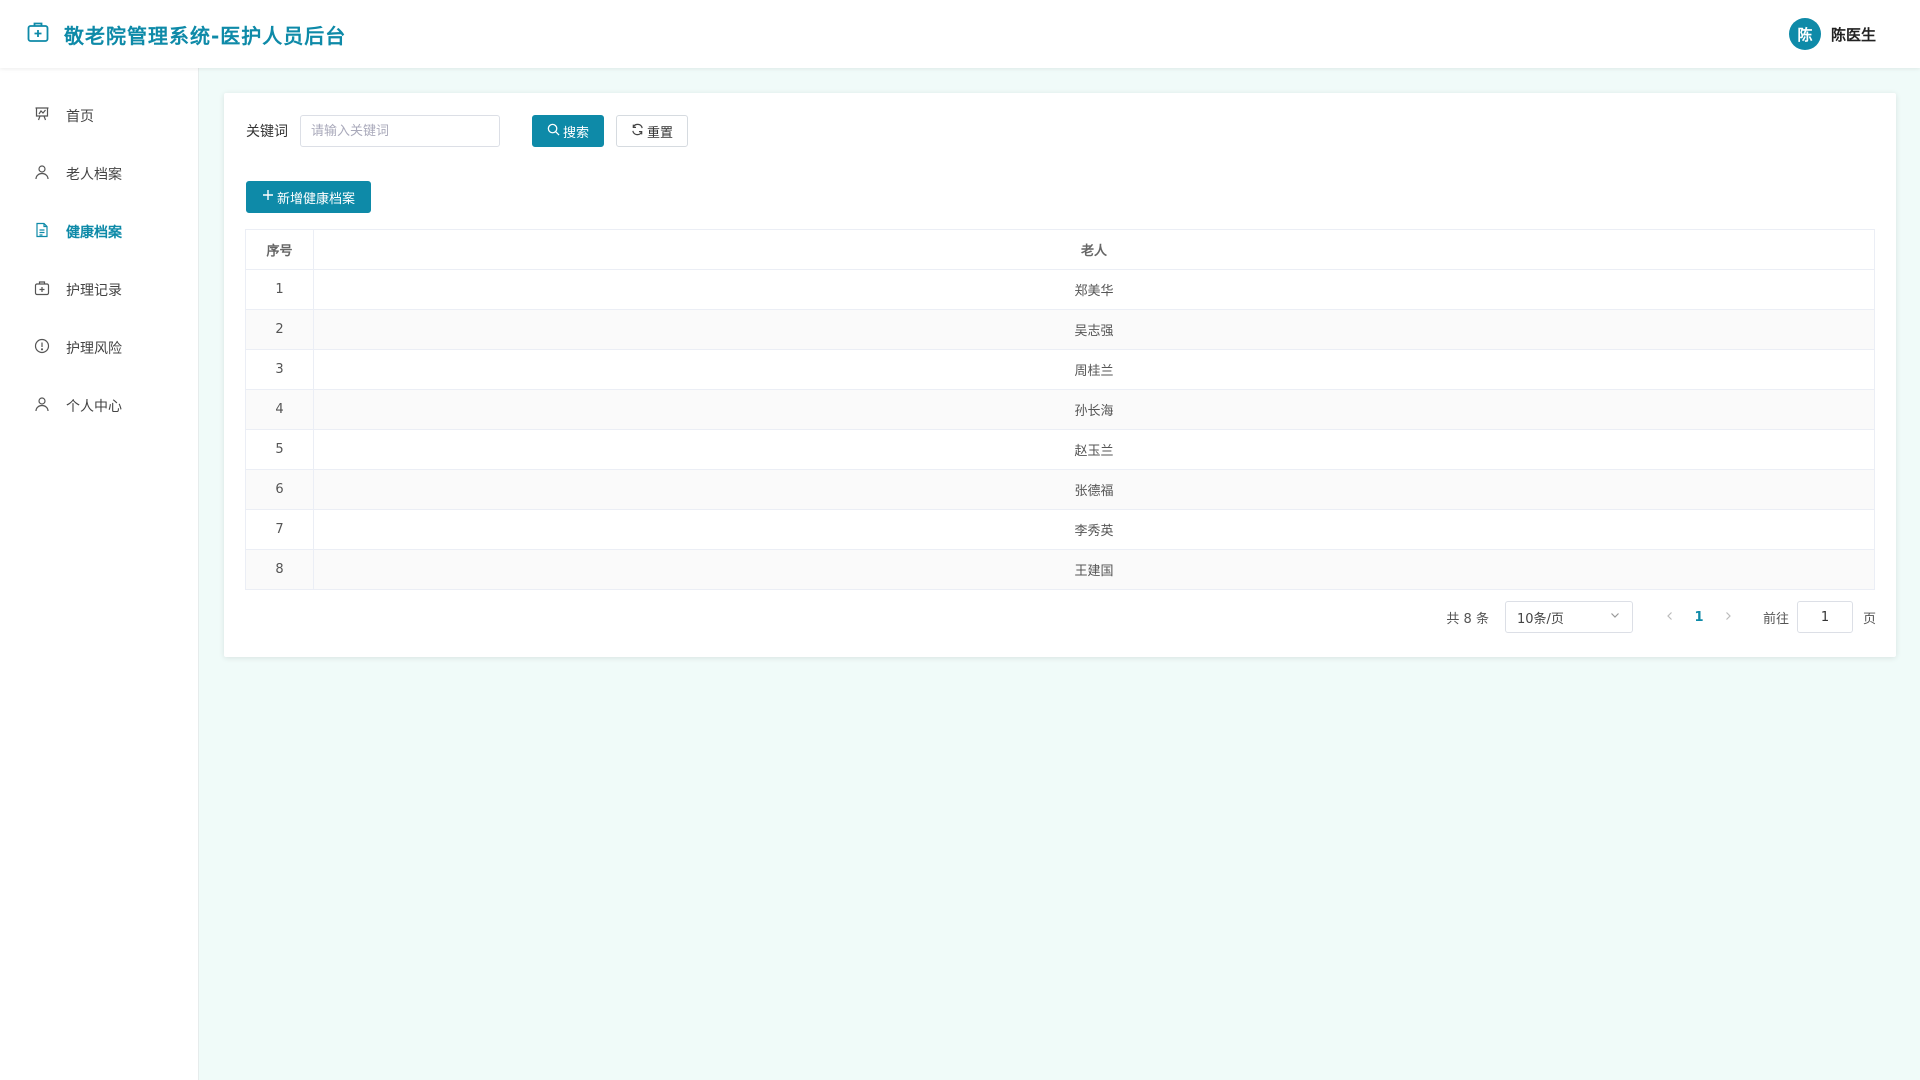 Image resolution: width=1920 pixels, height=1080 pixels. I want to click on search-button-label: 搜索, so click(576, 133).